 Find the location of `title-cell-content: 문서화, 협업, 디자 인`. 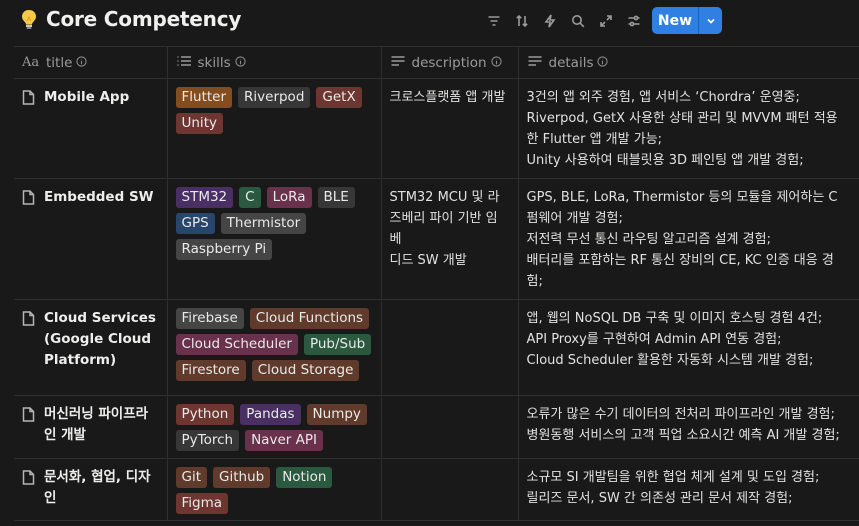

title-cell-content: 문서화, 협업, 디자 인 is located at coordinates (90, 488).